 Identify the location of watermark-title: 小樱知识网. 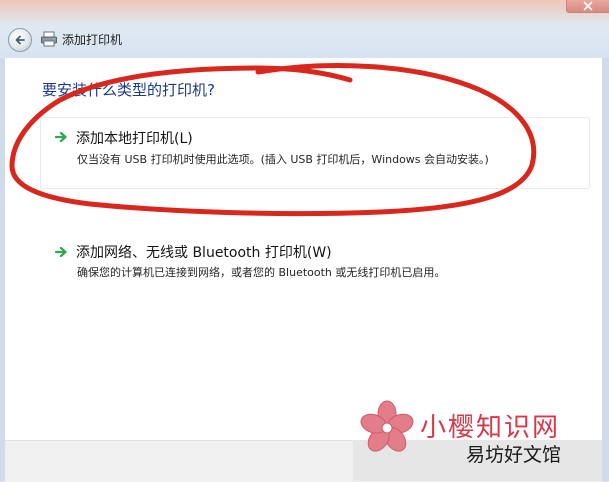
(490, 428).